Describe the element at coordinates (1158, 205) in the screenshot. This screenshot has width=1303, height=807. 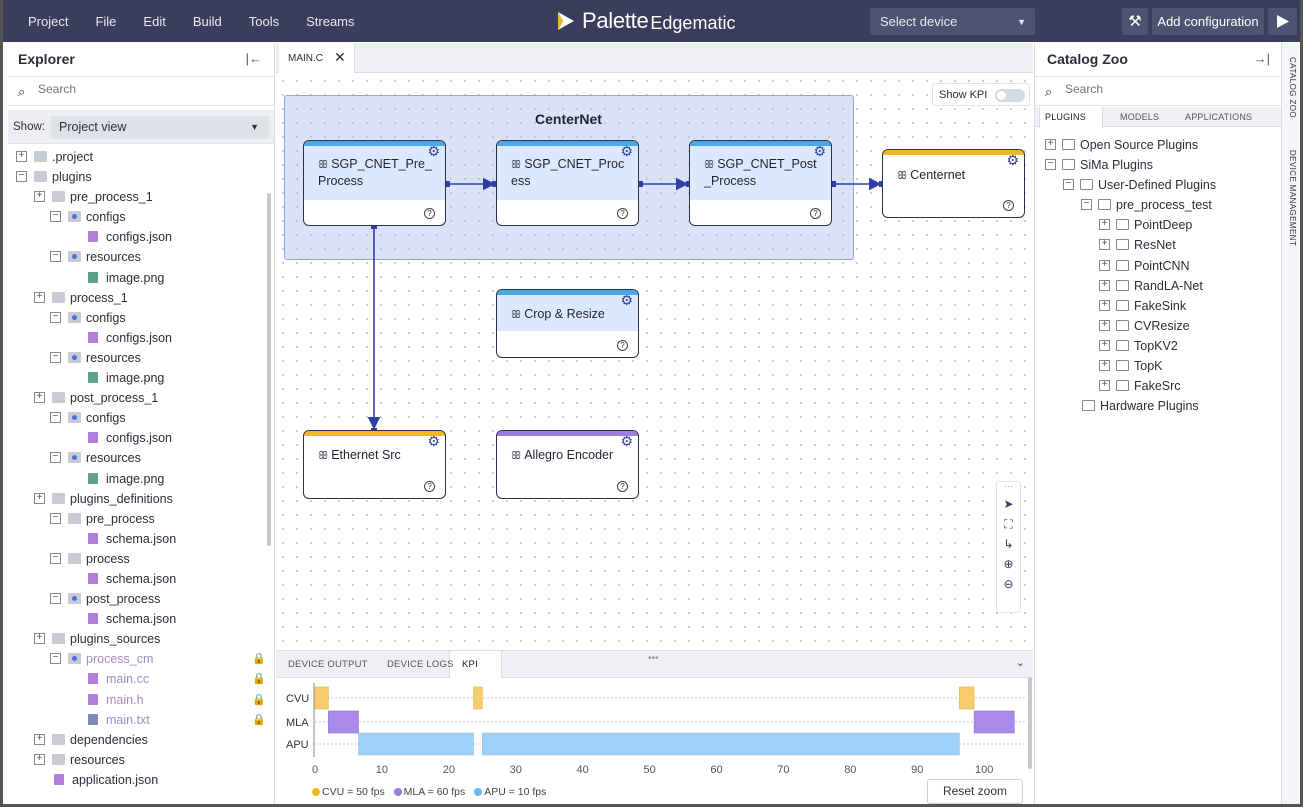
I see `catalog-tree-item: − pre_process_test` at that location.